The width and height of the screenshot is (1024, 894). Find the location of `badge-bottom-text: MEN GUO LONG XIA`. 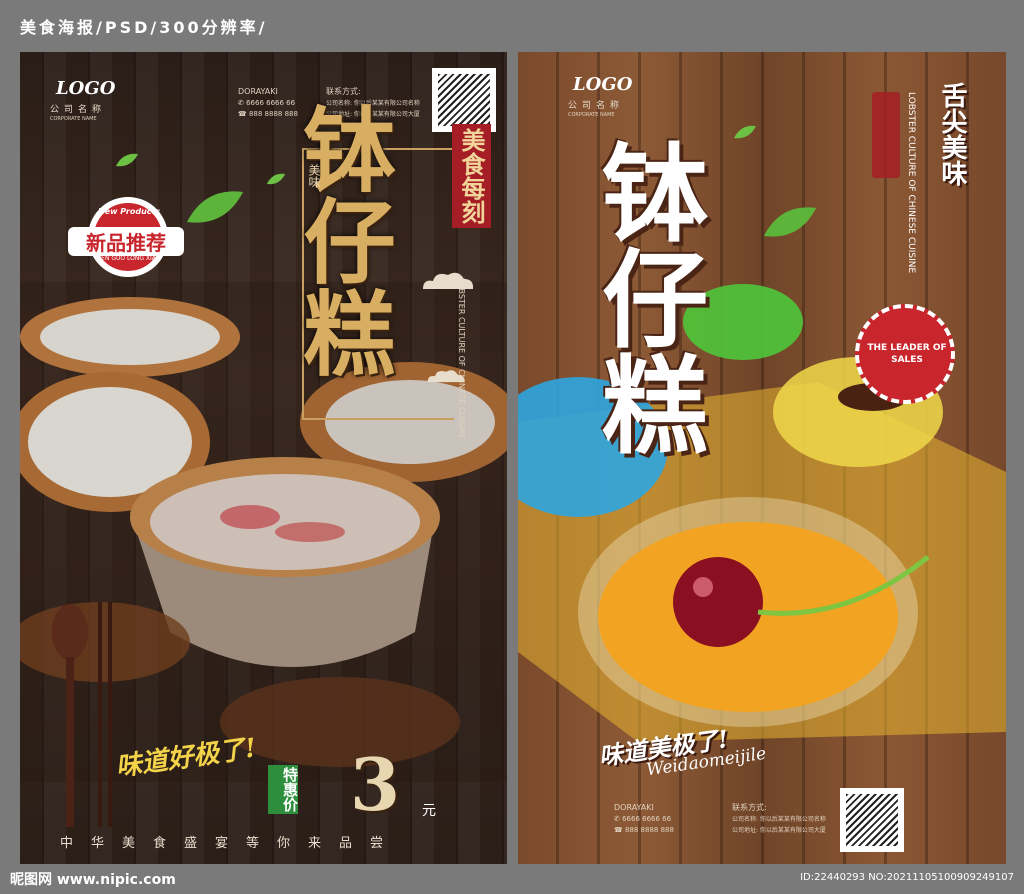

badge-bottom-text: MEN GUO LONG XIA is located at coordinates (126, 258).